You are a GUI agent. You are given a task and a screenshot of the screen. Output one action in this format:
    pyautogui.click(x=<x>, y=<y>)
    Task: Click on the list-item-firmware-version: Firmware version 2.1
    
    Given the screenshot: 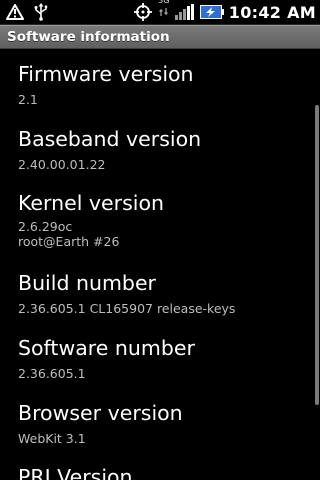 What is the action you would take?
    pyautogui.click(x=106, y=84)
    